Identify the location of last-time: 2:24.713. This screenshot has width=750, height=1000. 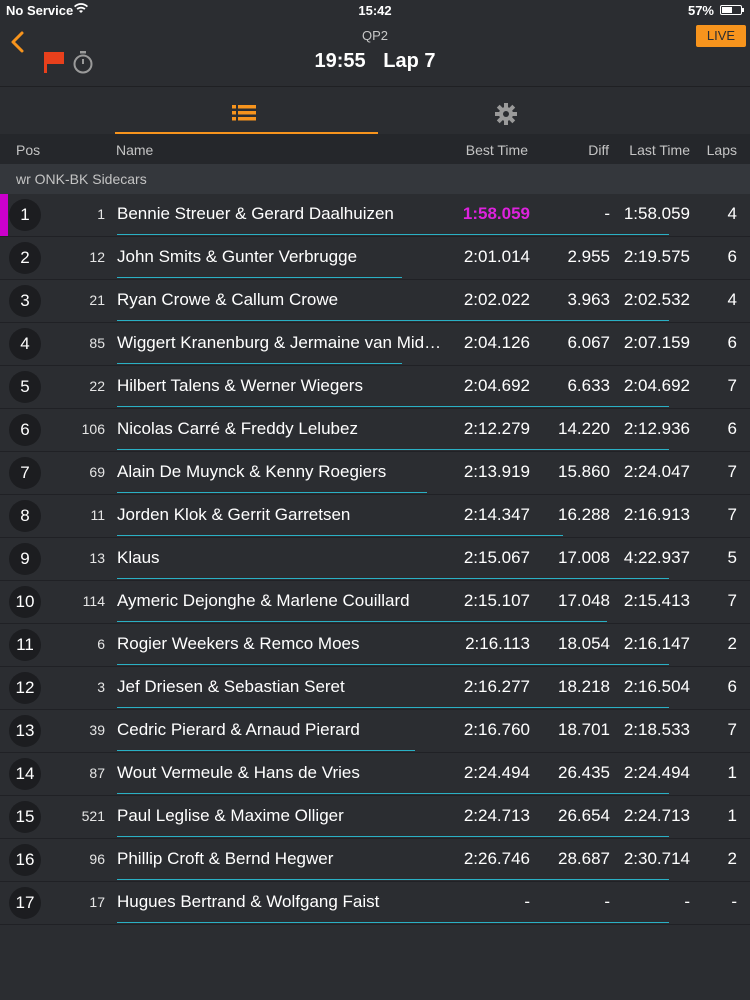
(656, 815).